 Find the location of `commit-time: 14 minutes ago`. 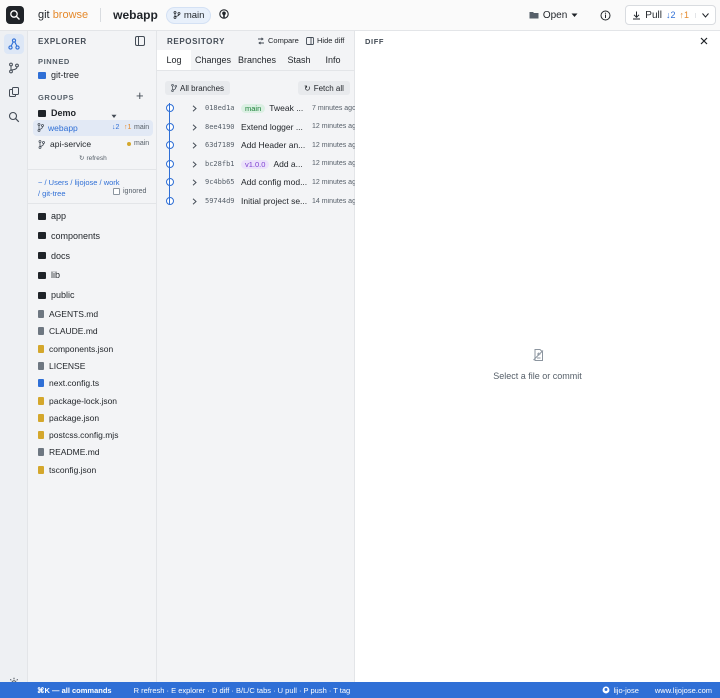

commit-time: 14 minutes ago is located at coordinates (333, 201).